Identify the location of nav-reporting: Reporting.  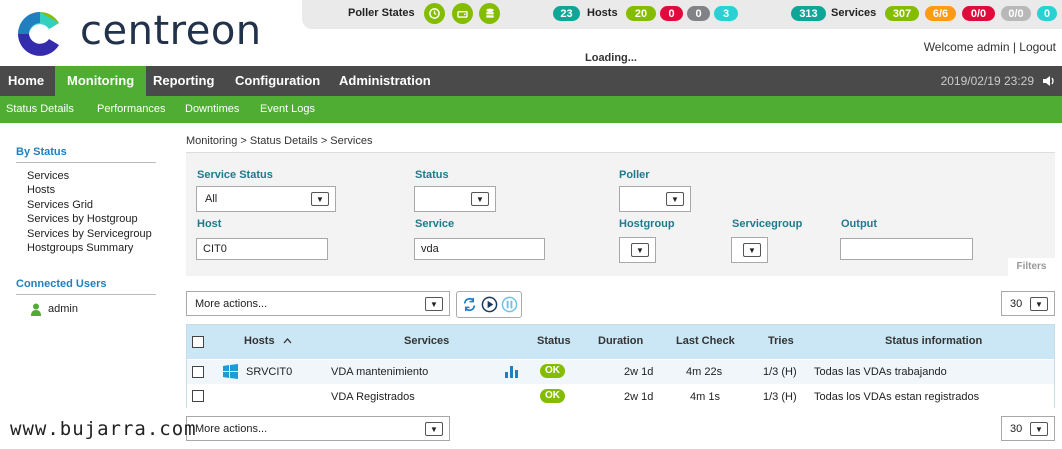
(183, 81).